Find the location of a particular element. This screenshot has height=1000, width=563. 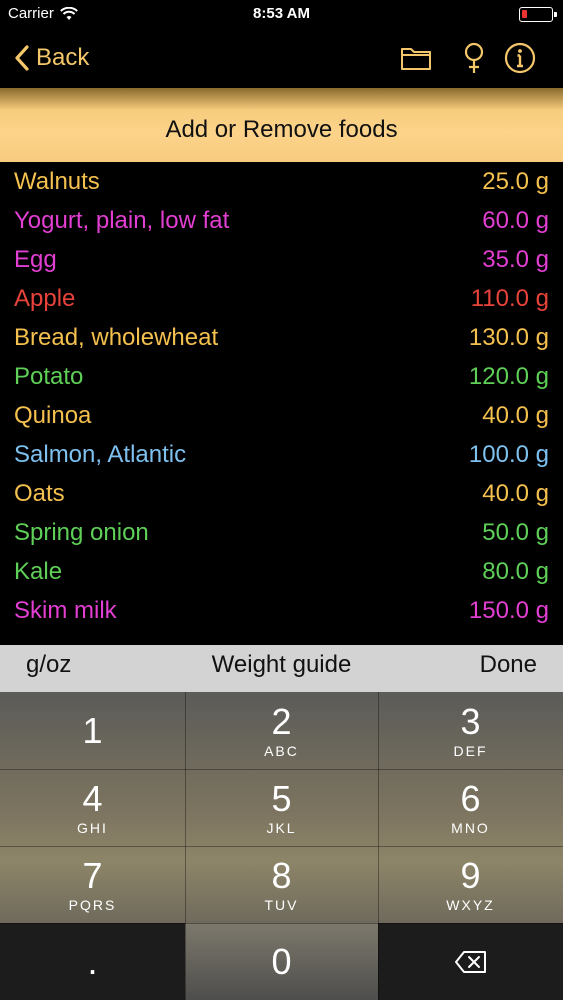

key-2: 2 ABC is located at coordinates (281, 730).